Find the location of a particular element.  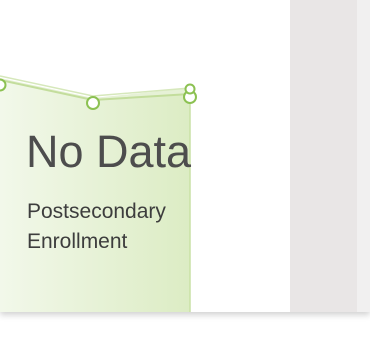

metric-value: No Data is located at coordinates (109, 151).